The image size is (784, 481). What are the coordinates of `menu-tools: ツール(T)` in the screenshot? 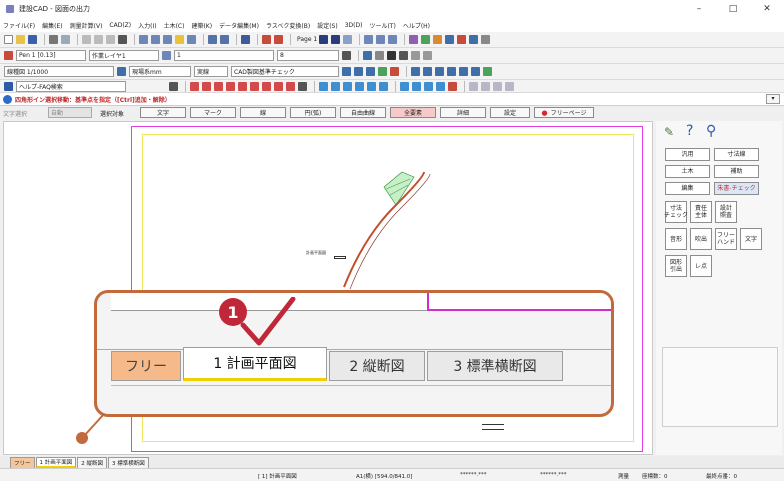 It's located at (382, 25).